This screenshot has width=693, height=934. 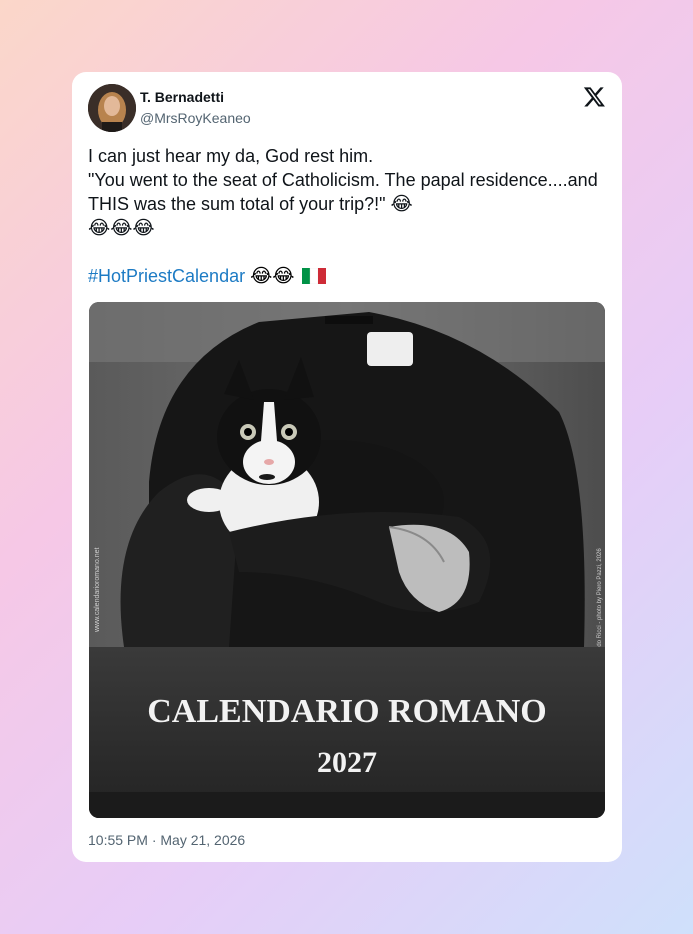 What do you see at coordinates (594, 96) in the screenshot?
I see `x-logo-icon` at bounding box center [594, 96].